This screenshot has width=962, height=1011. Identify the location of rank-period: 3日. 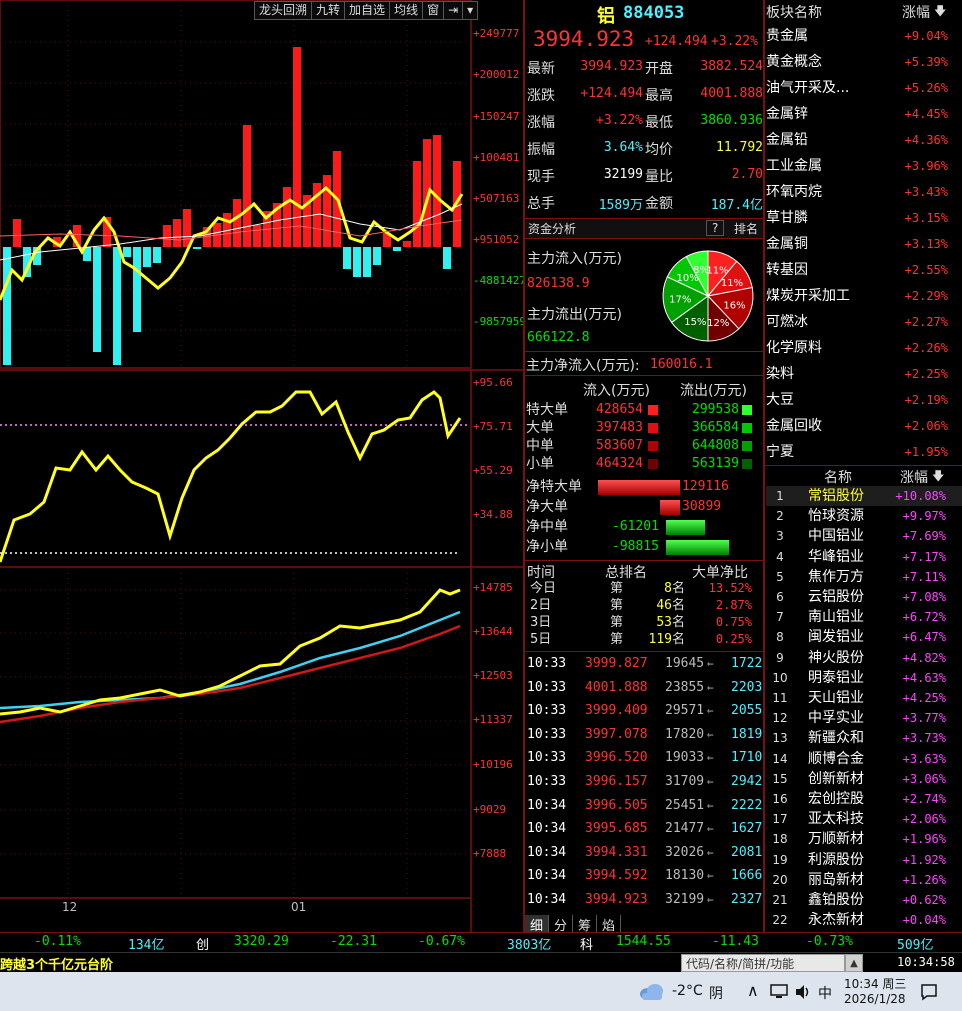
(541, 622).